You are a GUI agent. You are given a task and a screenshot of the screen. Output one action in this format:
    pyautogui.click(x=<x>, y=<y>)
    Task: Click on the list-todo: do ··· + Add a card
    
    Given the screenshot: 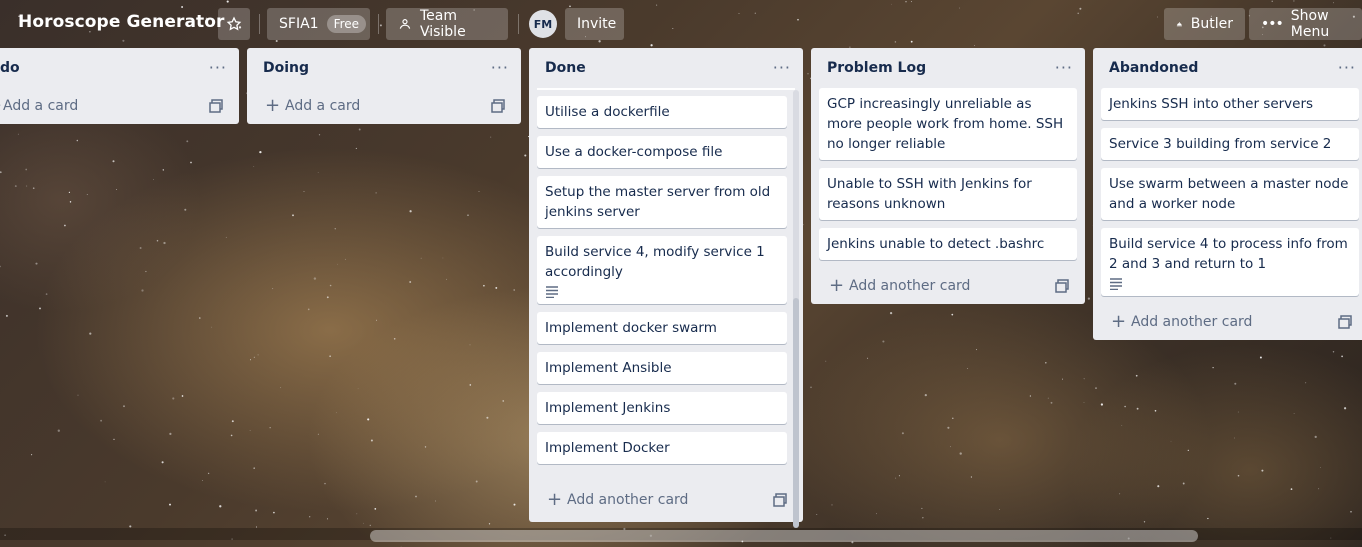 What is the action you would take?
    pyautogui.click(x=119, y=86)
    